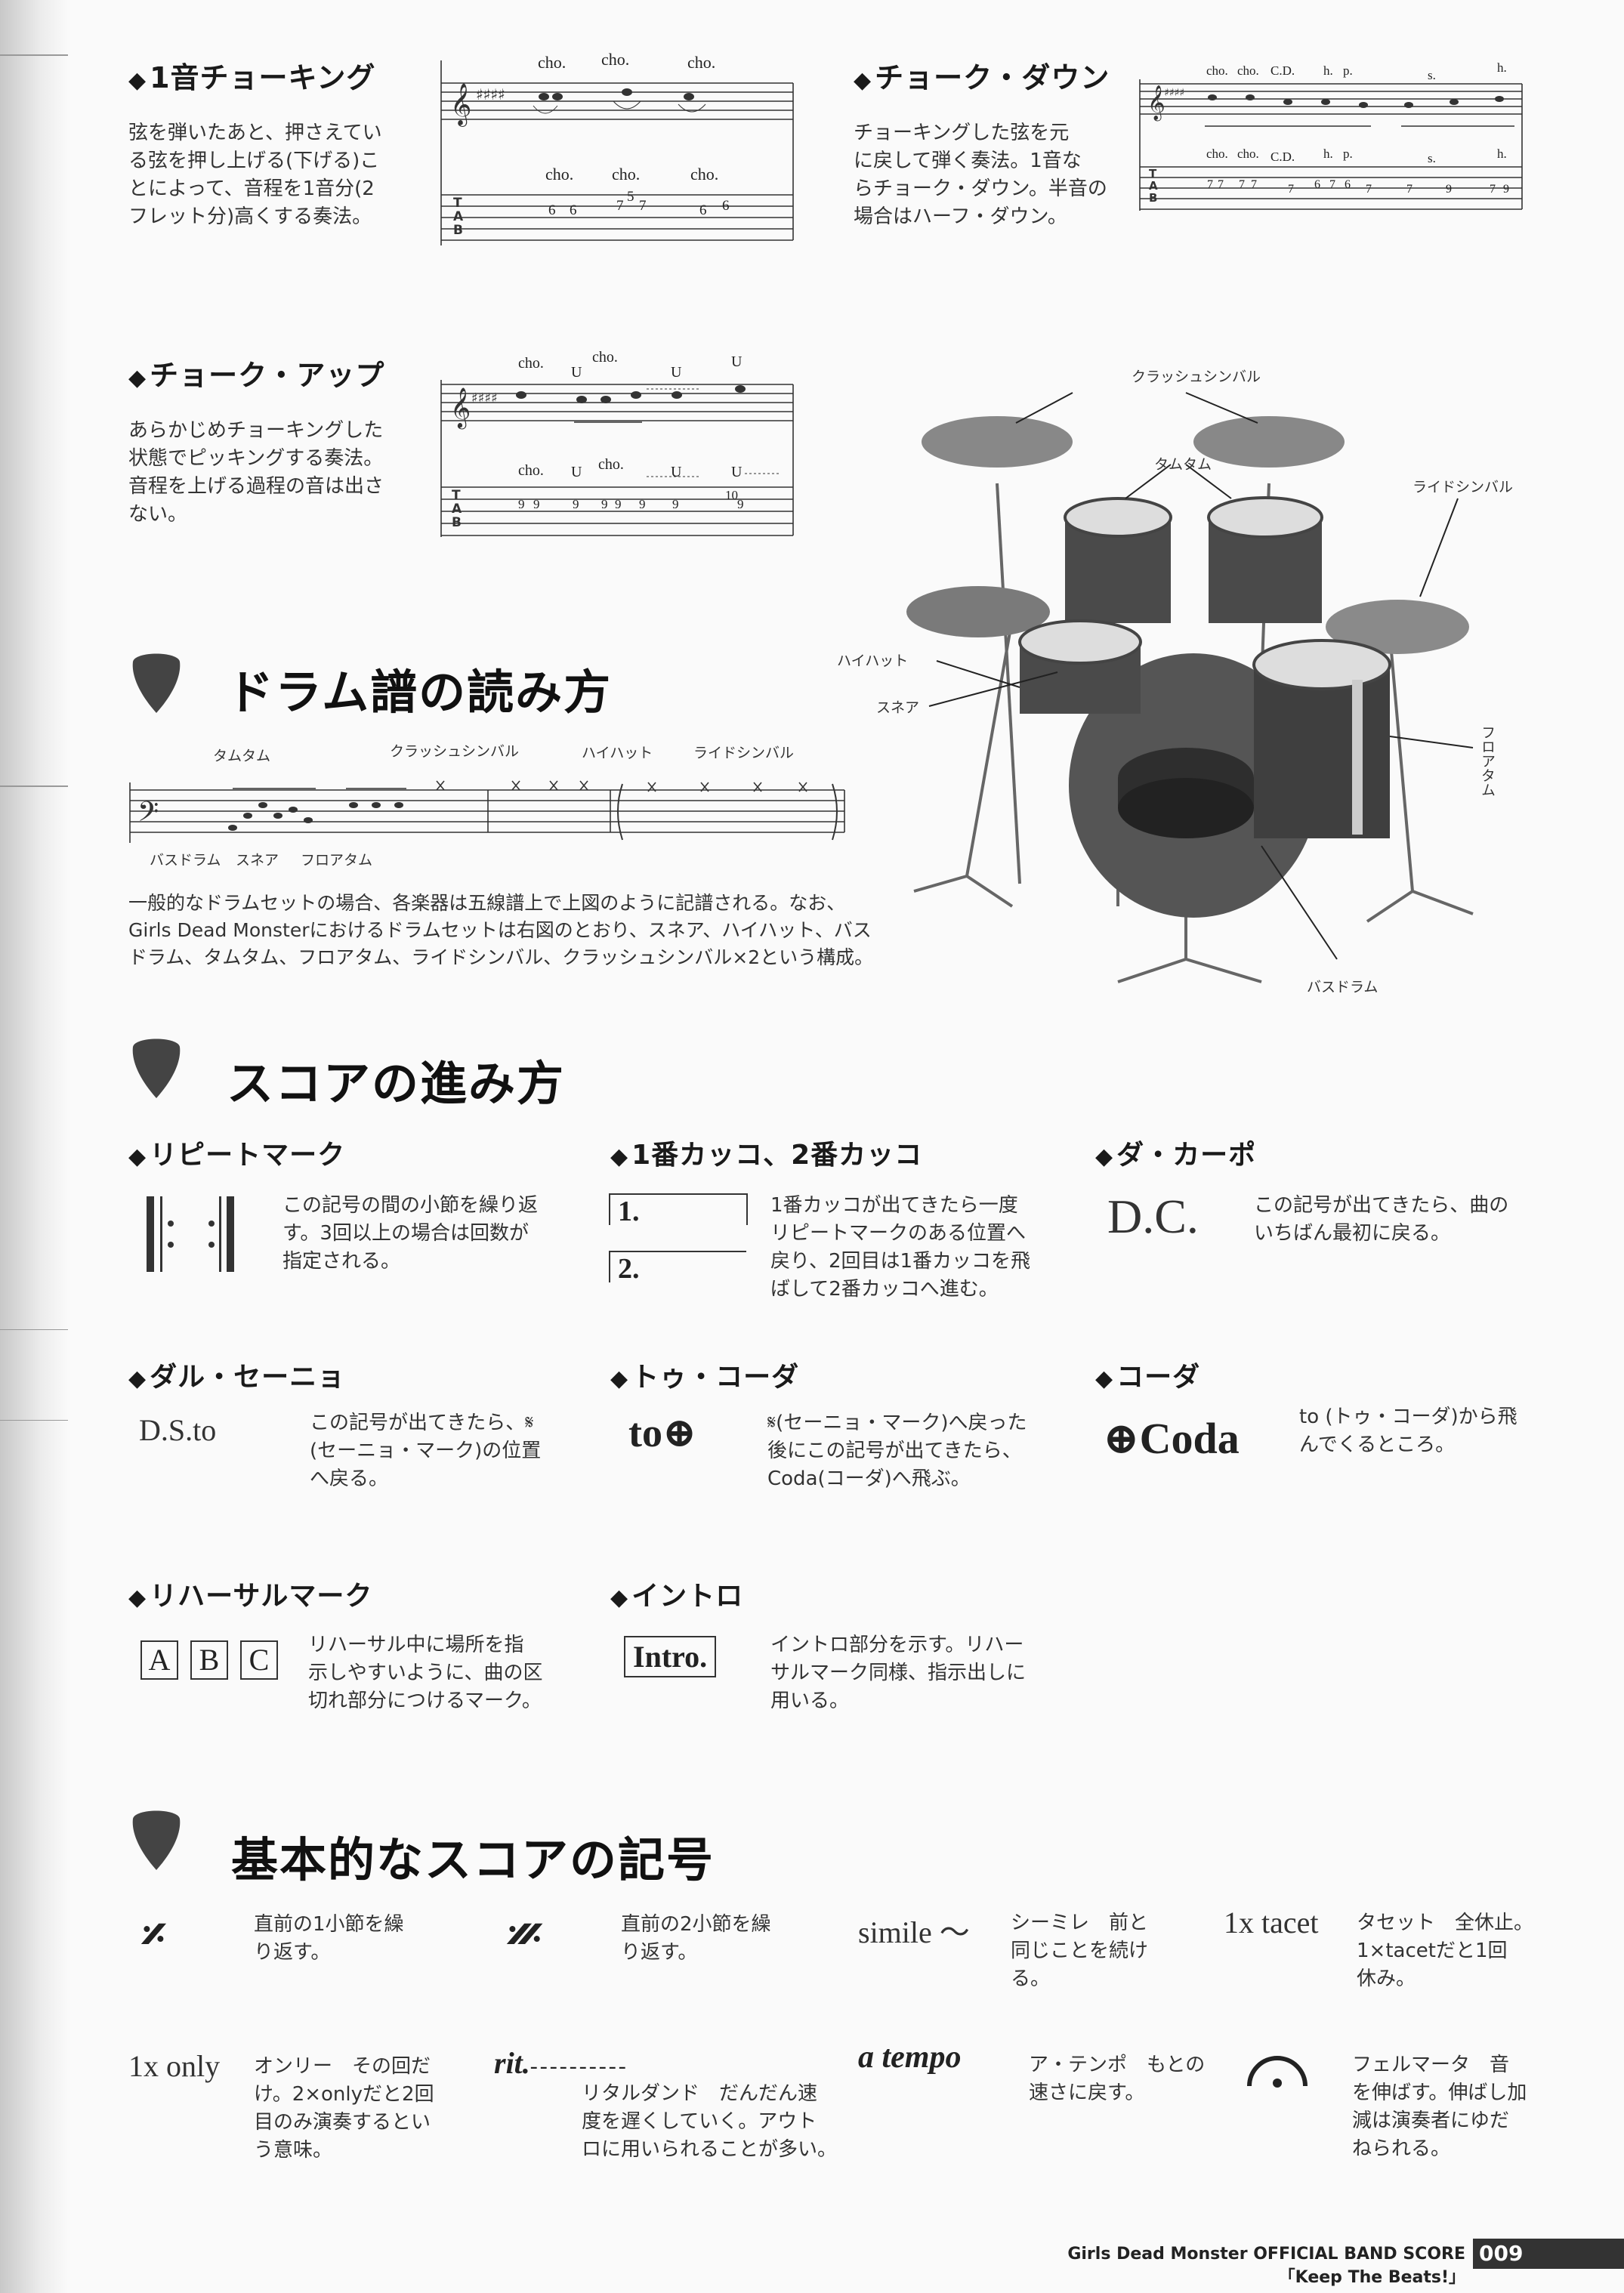 This screenshot has width=1624, height=2293. I want to click on a-tempo-symbol: a tempo, so click(910, 2057).